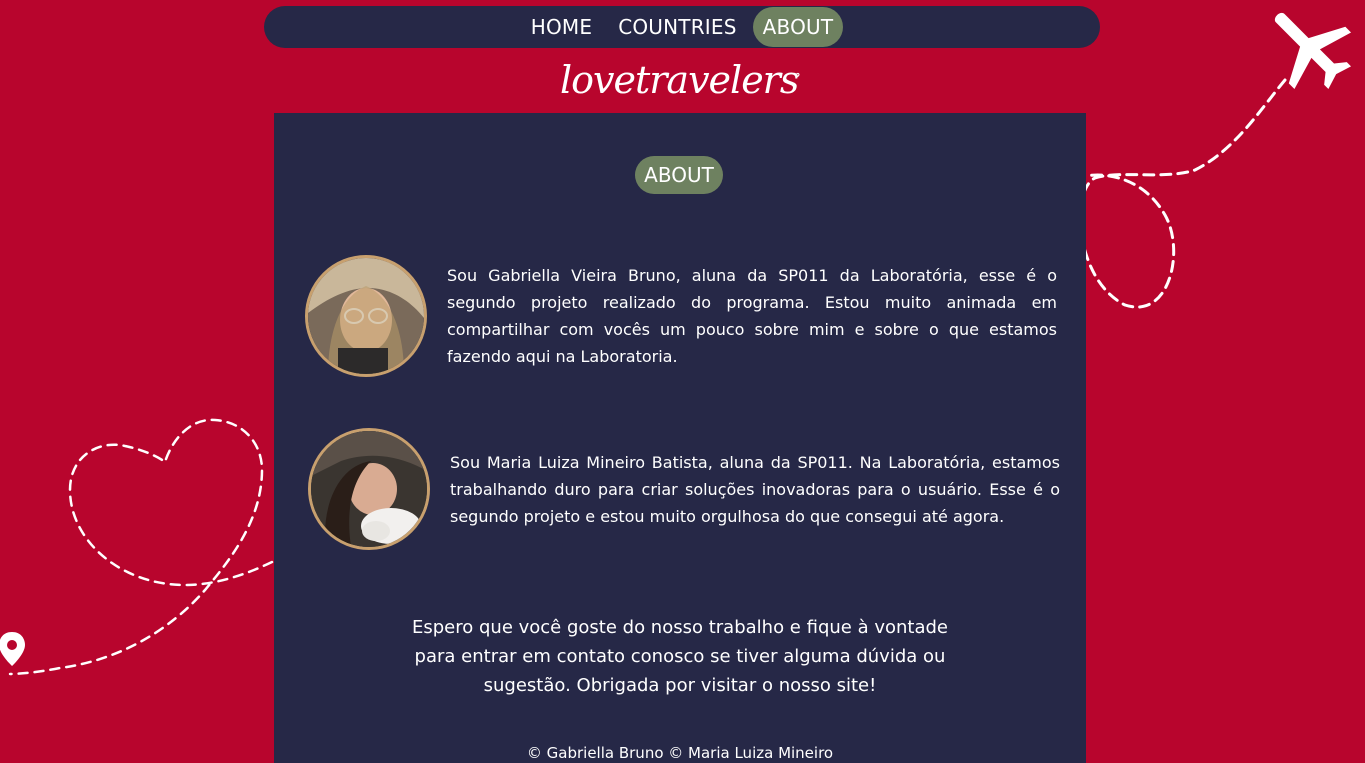  Describe the element at coordinates (798, 75) in the screenshot. I see `map-pin-plane-icon` at that location.